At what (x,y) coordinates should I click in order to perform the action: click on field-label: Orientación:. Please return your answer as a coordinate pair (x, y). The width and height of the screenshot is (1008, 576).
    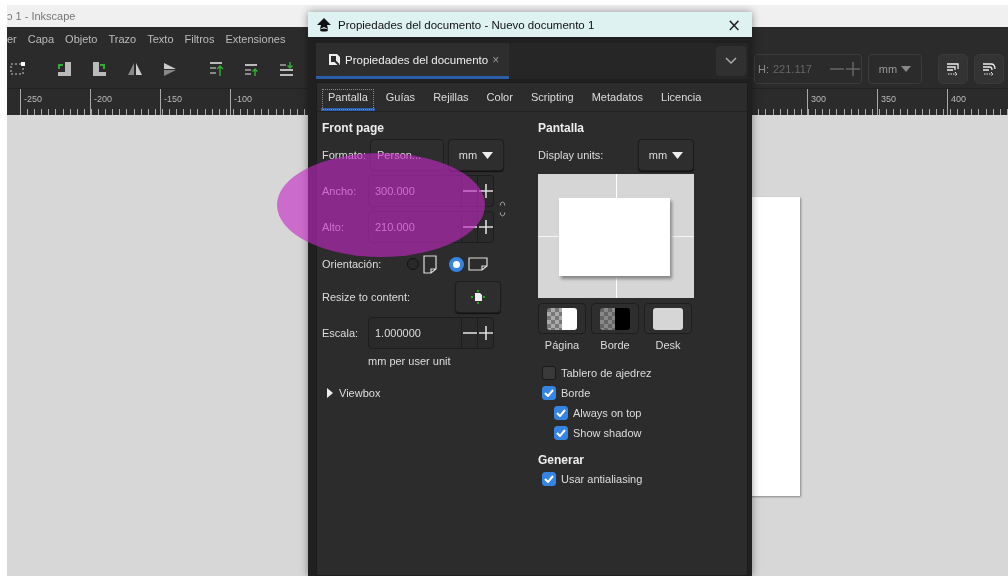
    Looking at the image, I should click on (352, 264).